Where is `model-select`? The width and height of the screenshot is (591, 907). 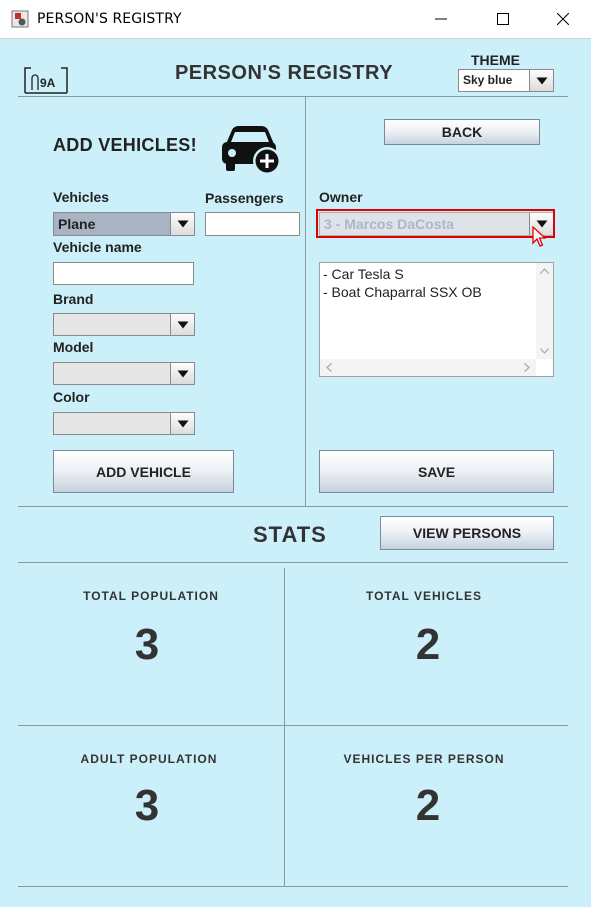
model-select is located at coordinates (124, 373).